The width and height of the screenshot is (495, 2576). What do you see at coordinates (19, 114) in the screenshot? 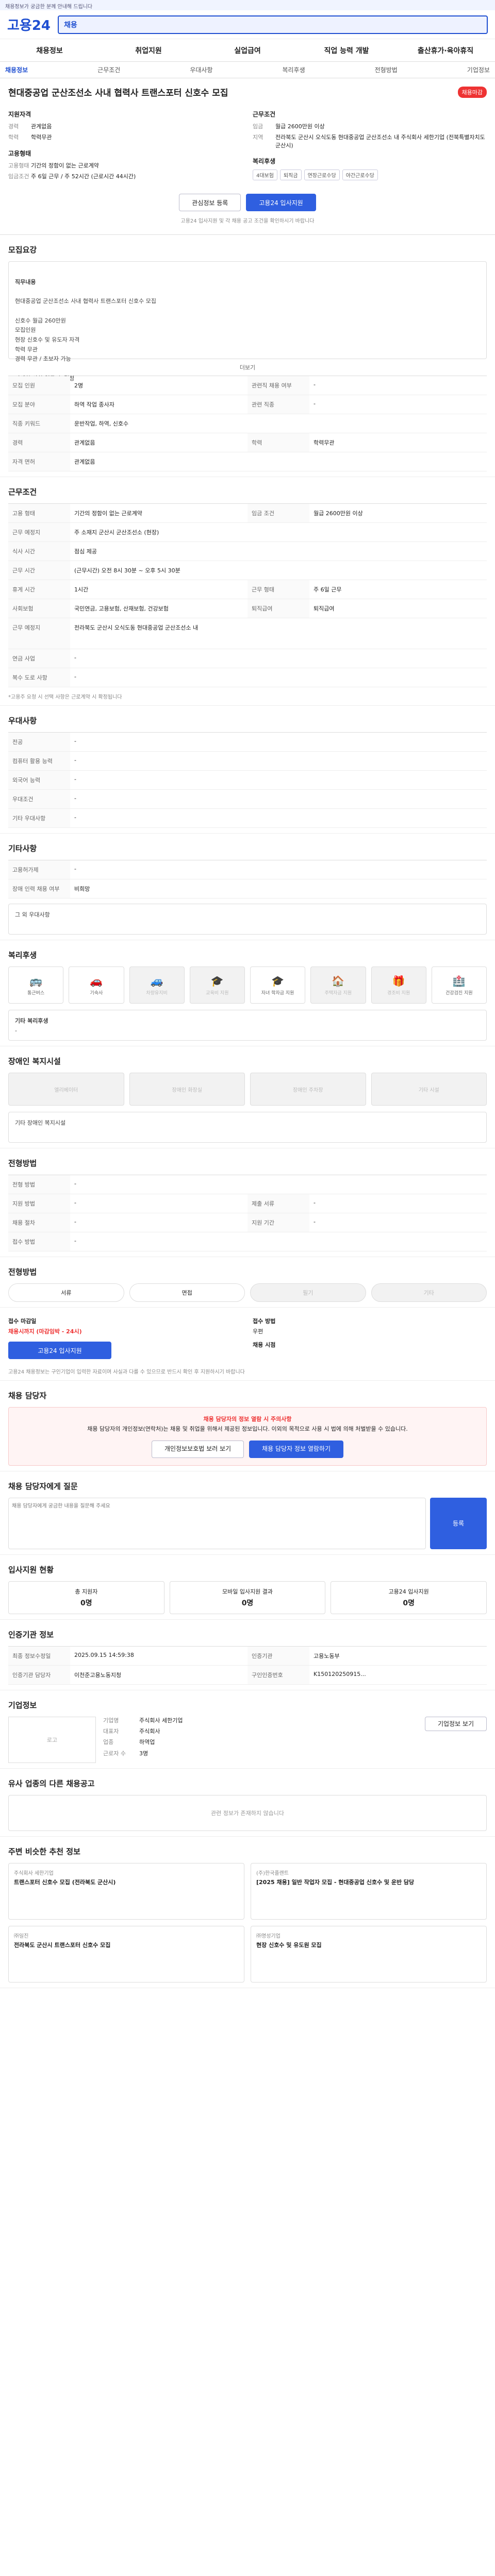
I see `col-heading: 지원자격` at bounding box center [19, 114].